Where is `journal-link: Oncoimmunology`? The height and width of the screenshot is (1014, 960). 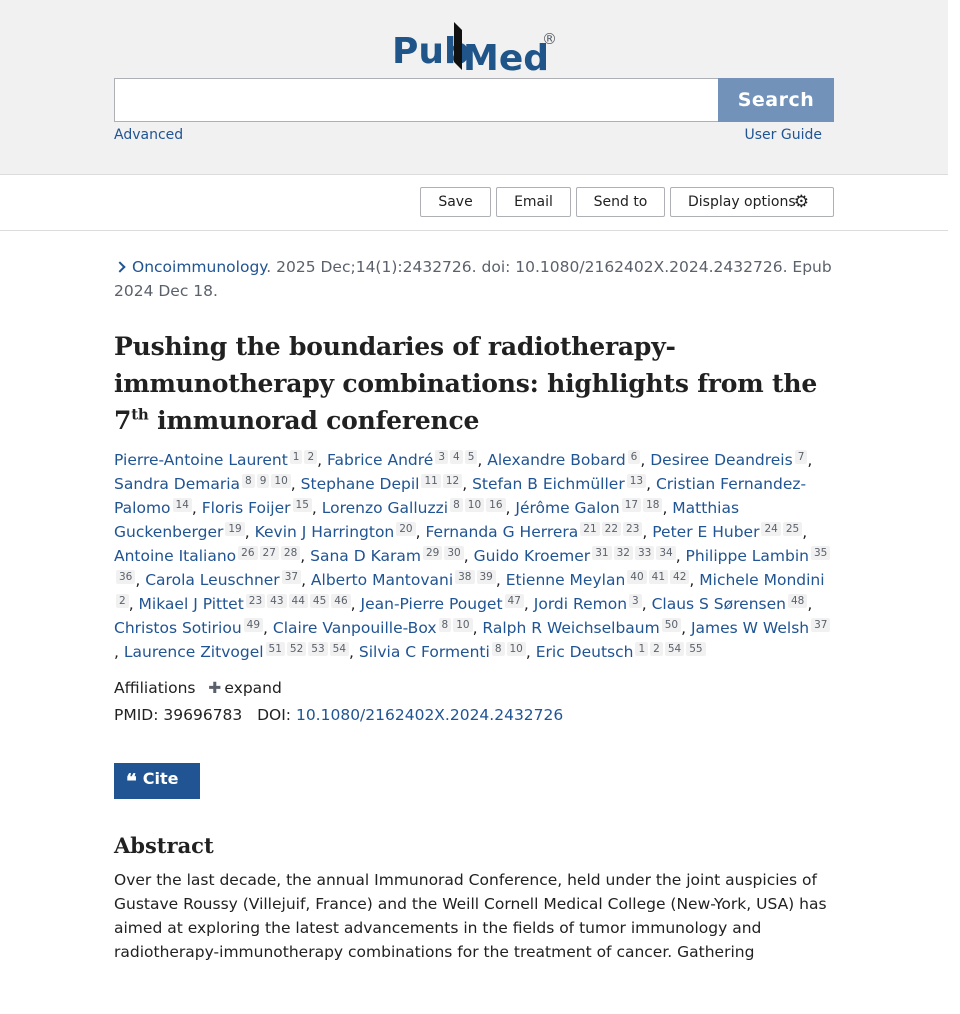 journal-link: Oncoimmunology is located at coordinates (190, 267).